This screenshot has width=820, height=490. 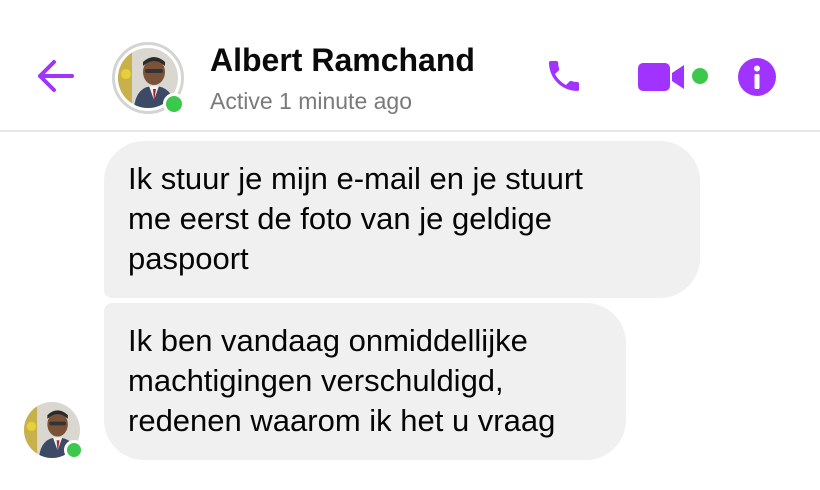 What do you see at coordinates (311, 101) in the screenshot?
I see `active-status: Active 1 minute ago` at bounding box center [311, 101].